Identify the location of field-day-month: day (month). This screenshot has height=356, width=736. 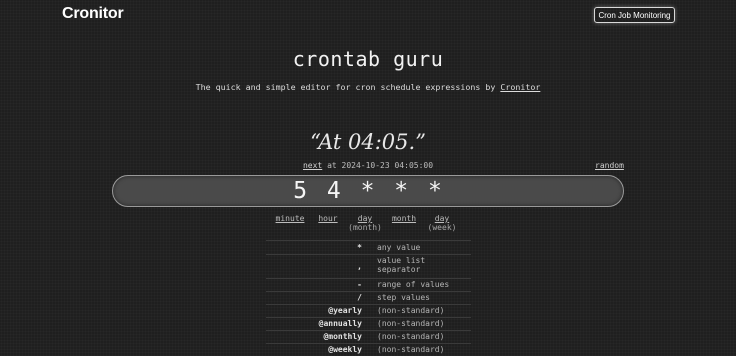
(365, 223).